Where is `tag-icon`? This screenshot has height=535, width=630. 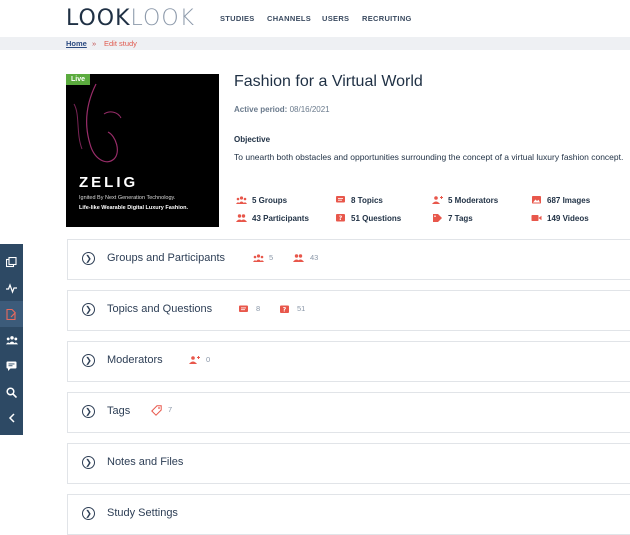
tag-icon is located at coordinates (437, 218).